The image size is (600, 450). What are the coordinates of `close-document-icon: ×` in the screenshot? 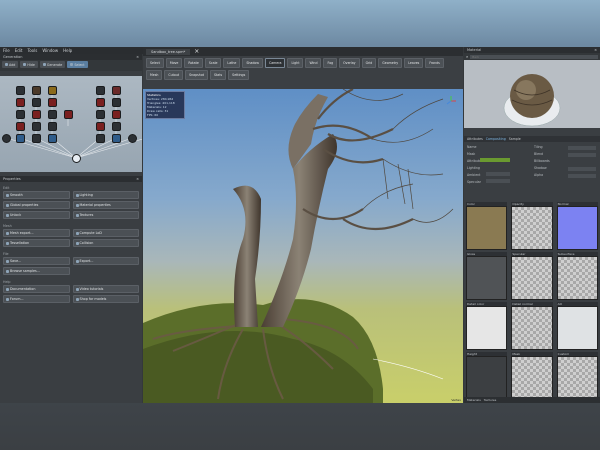 It's located at (196, 51).